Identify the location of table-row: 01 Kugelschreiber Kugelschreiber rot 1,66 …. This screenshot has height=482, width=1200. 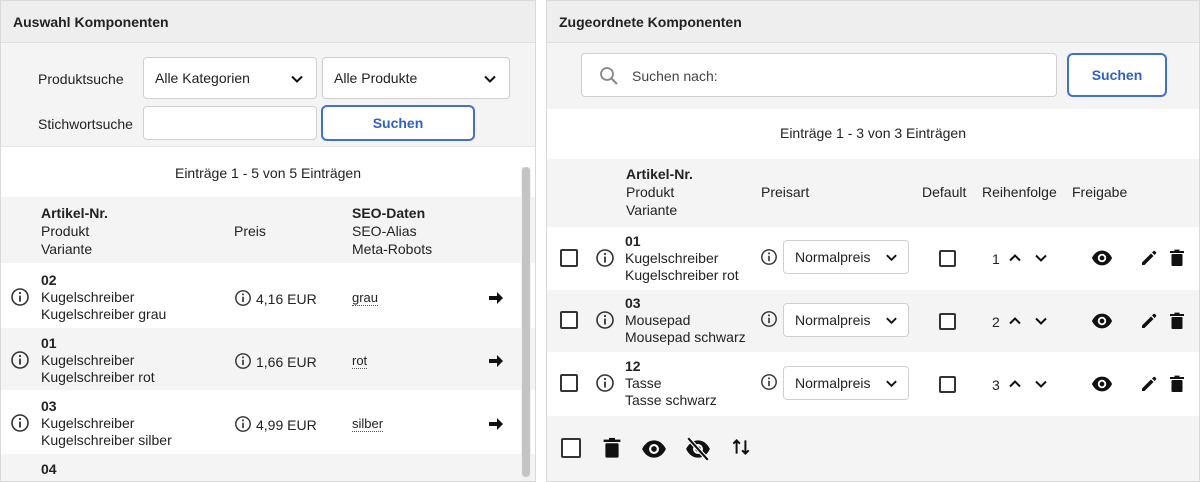
(268, 359).